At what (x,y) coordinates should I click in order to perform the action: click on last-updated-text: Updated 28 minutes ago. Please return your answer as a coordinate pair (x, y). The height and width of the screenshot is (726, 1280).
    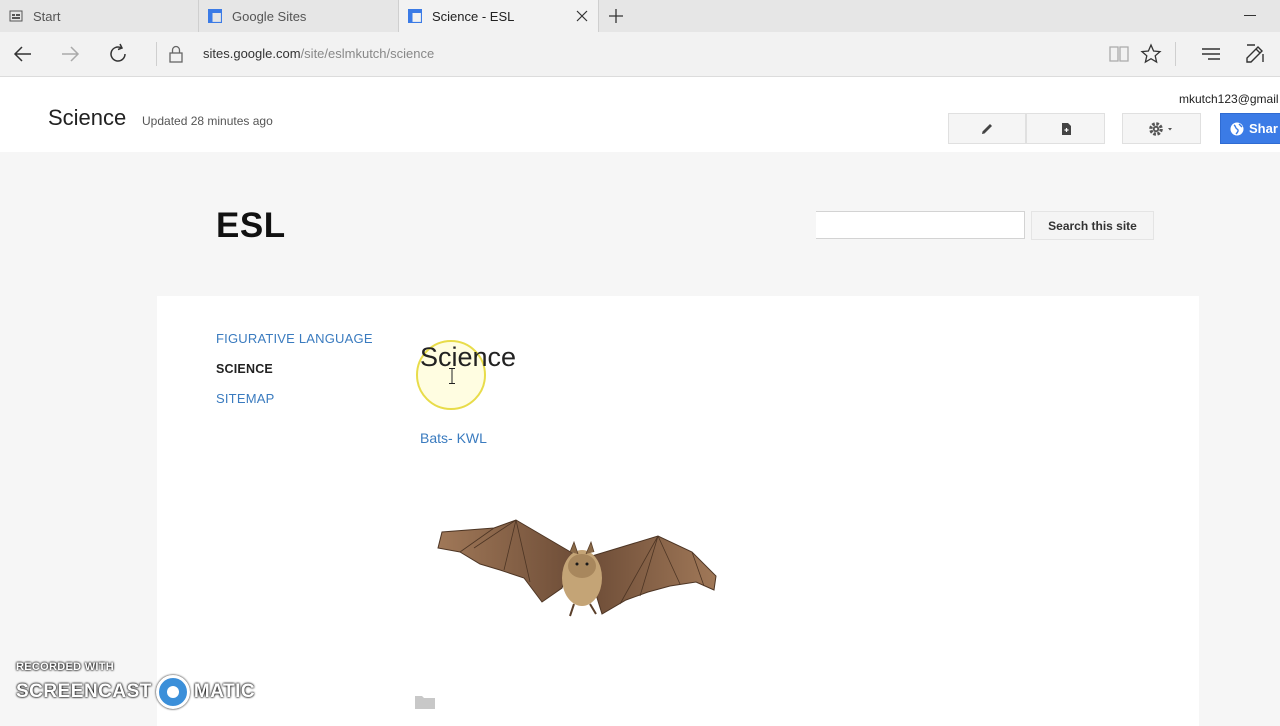
    Looking at the image, I should click on (207, 121).